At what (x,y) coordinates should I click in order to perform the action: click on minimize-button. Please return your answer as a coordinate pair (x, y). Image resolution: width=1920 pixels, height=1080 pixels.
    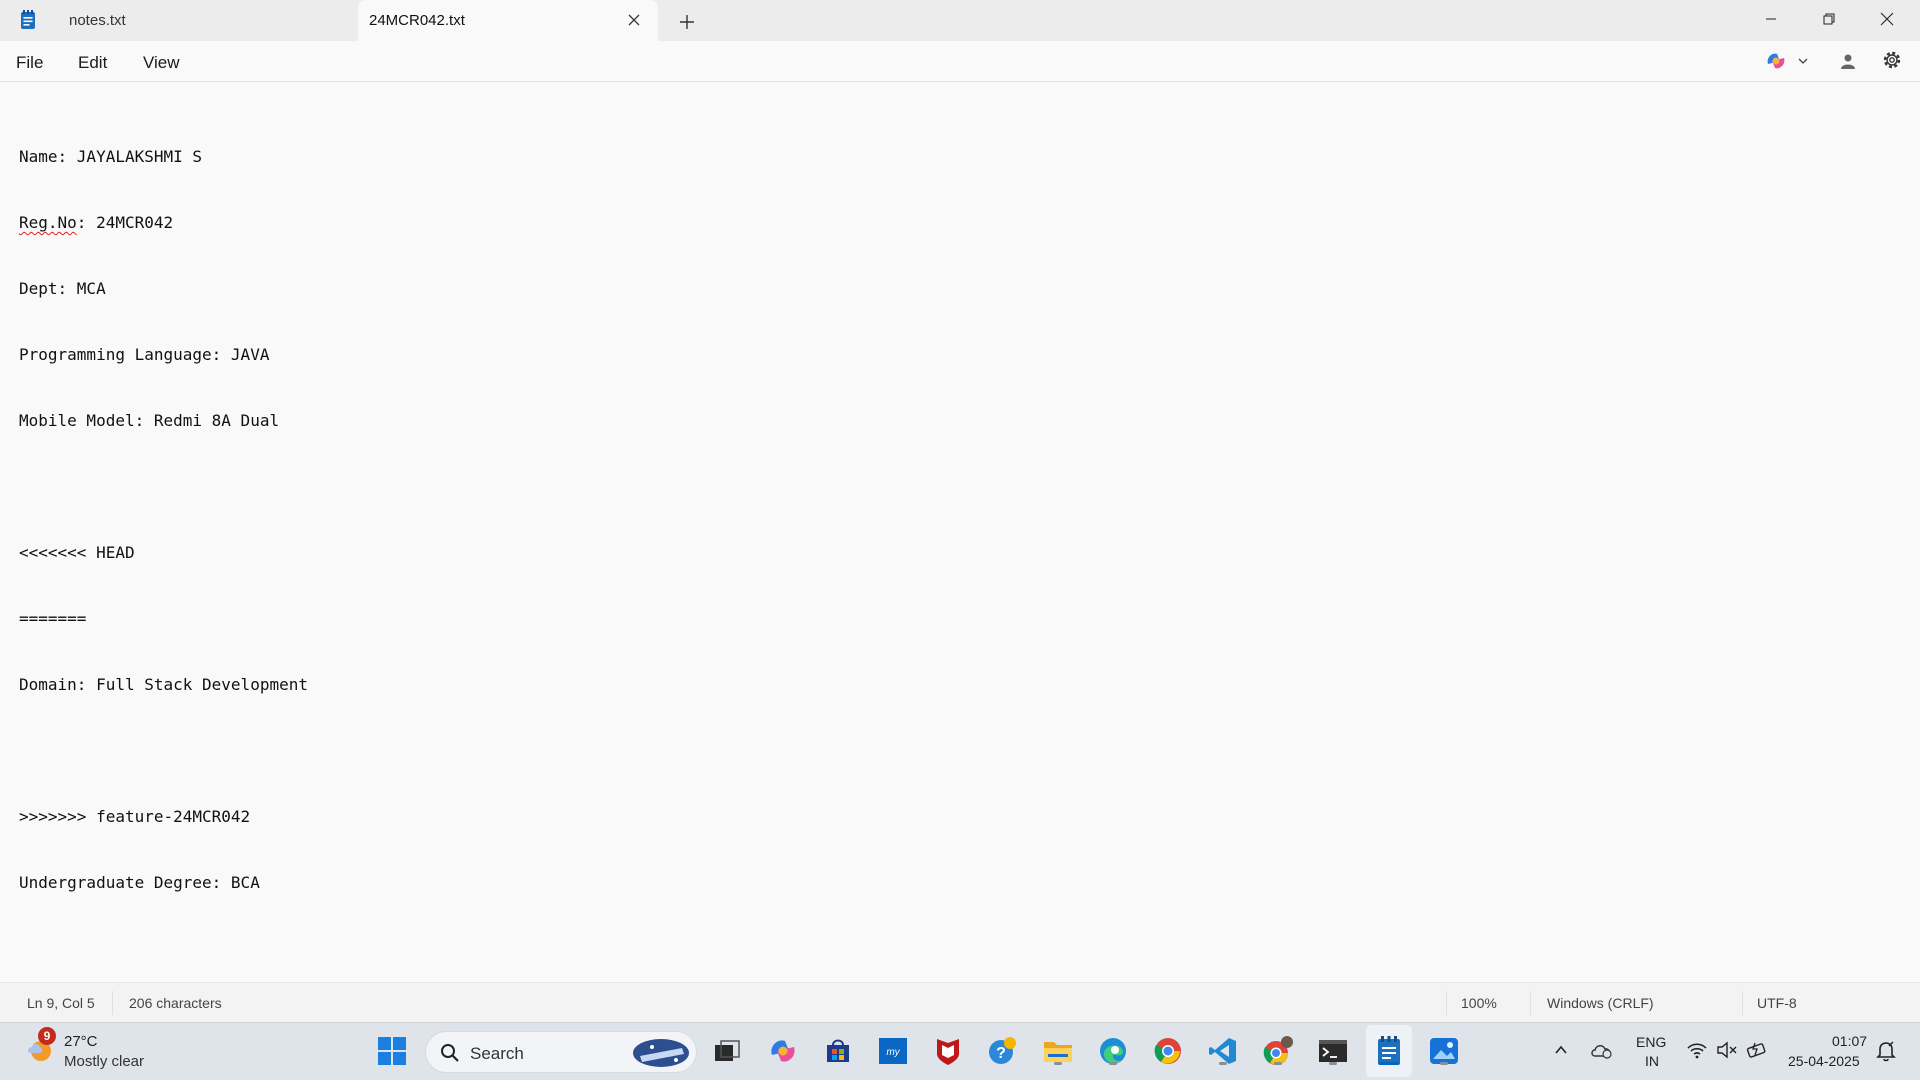
    Looking at the image, I should click on (1771, 19).